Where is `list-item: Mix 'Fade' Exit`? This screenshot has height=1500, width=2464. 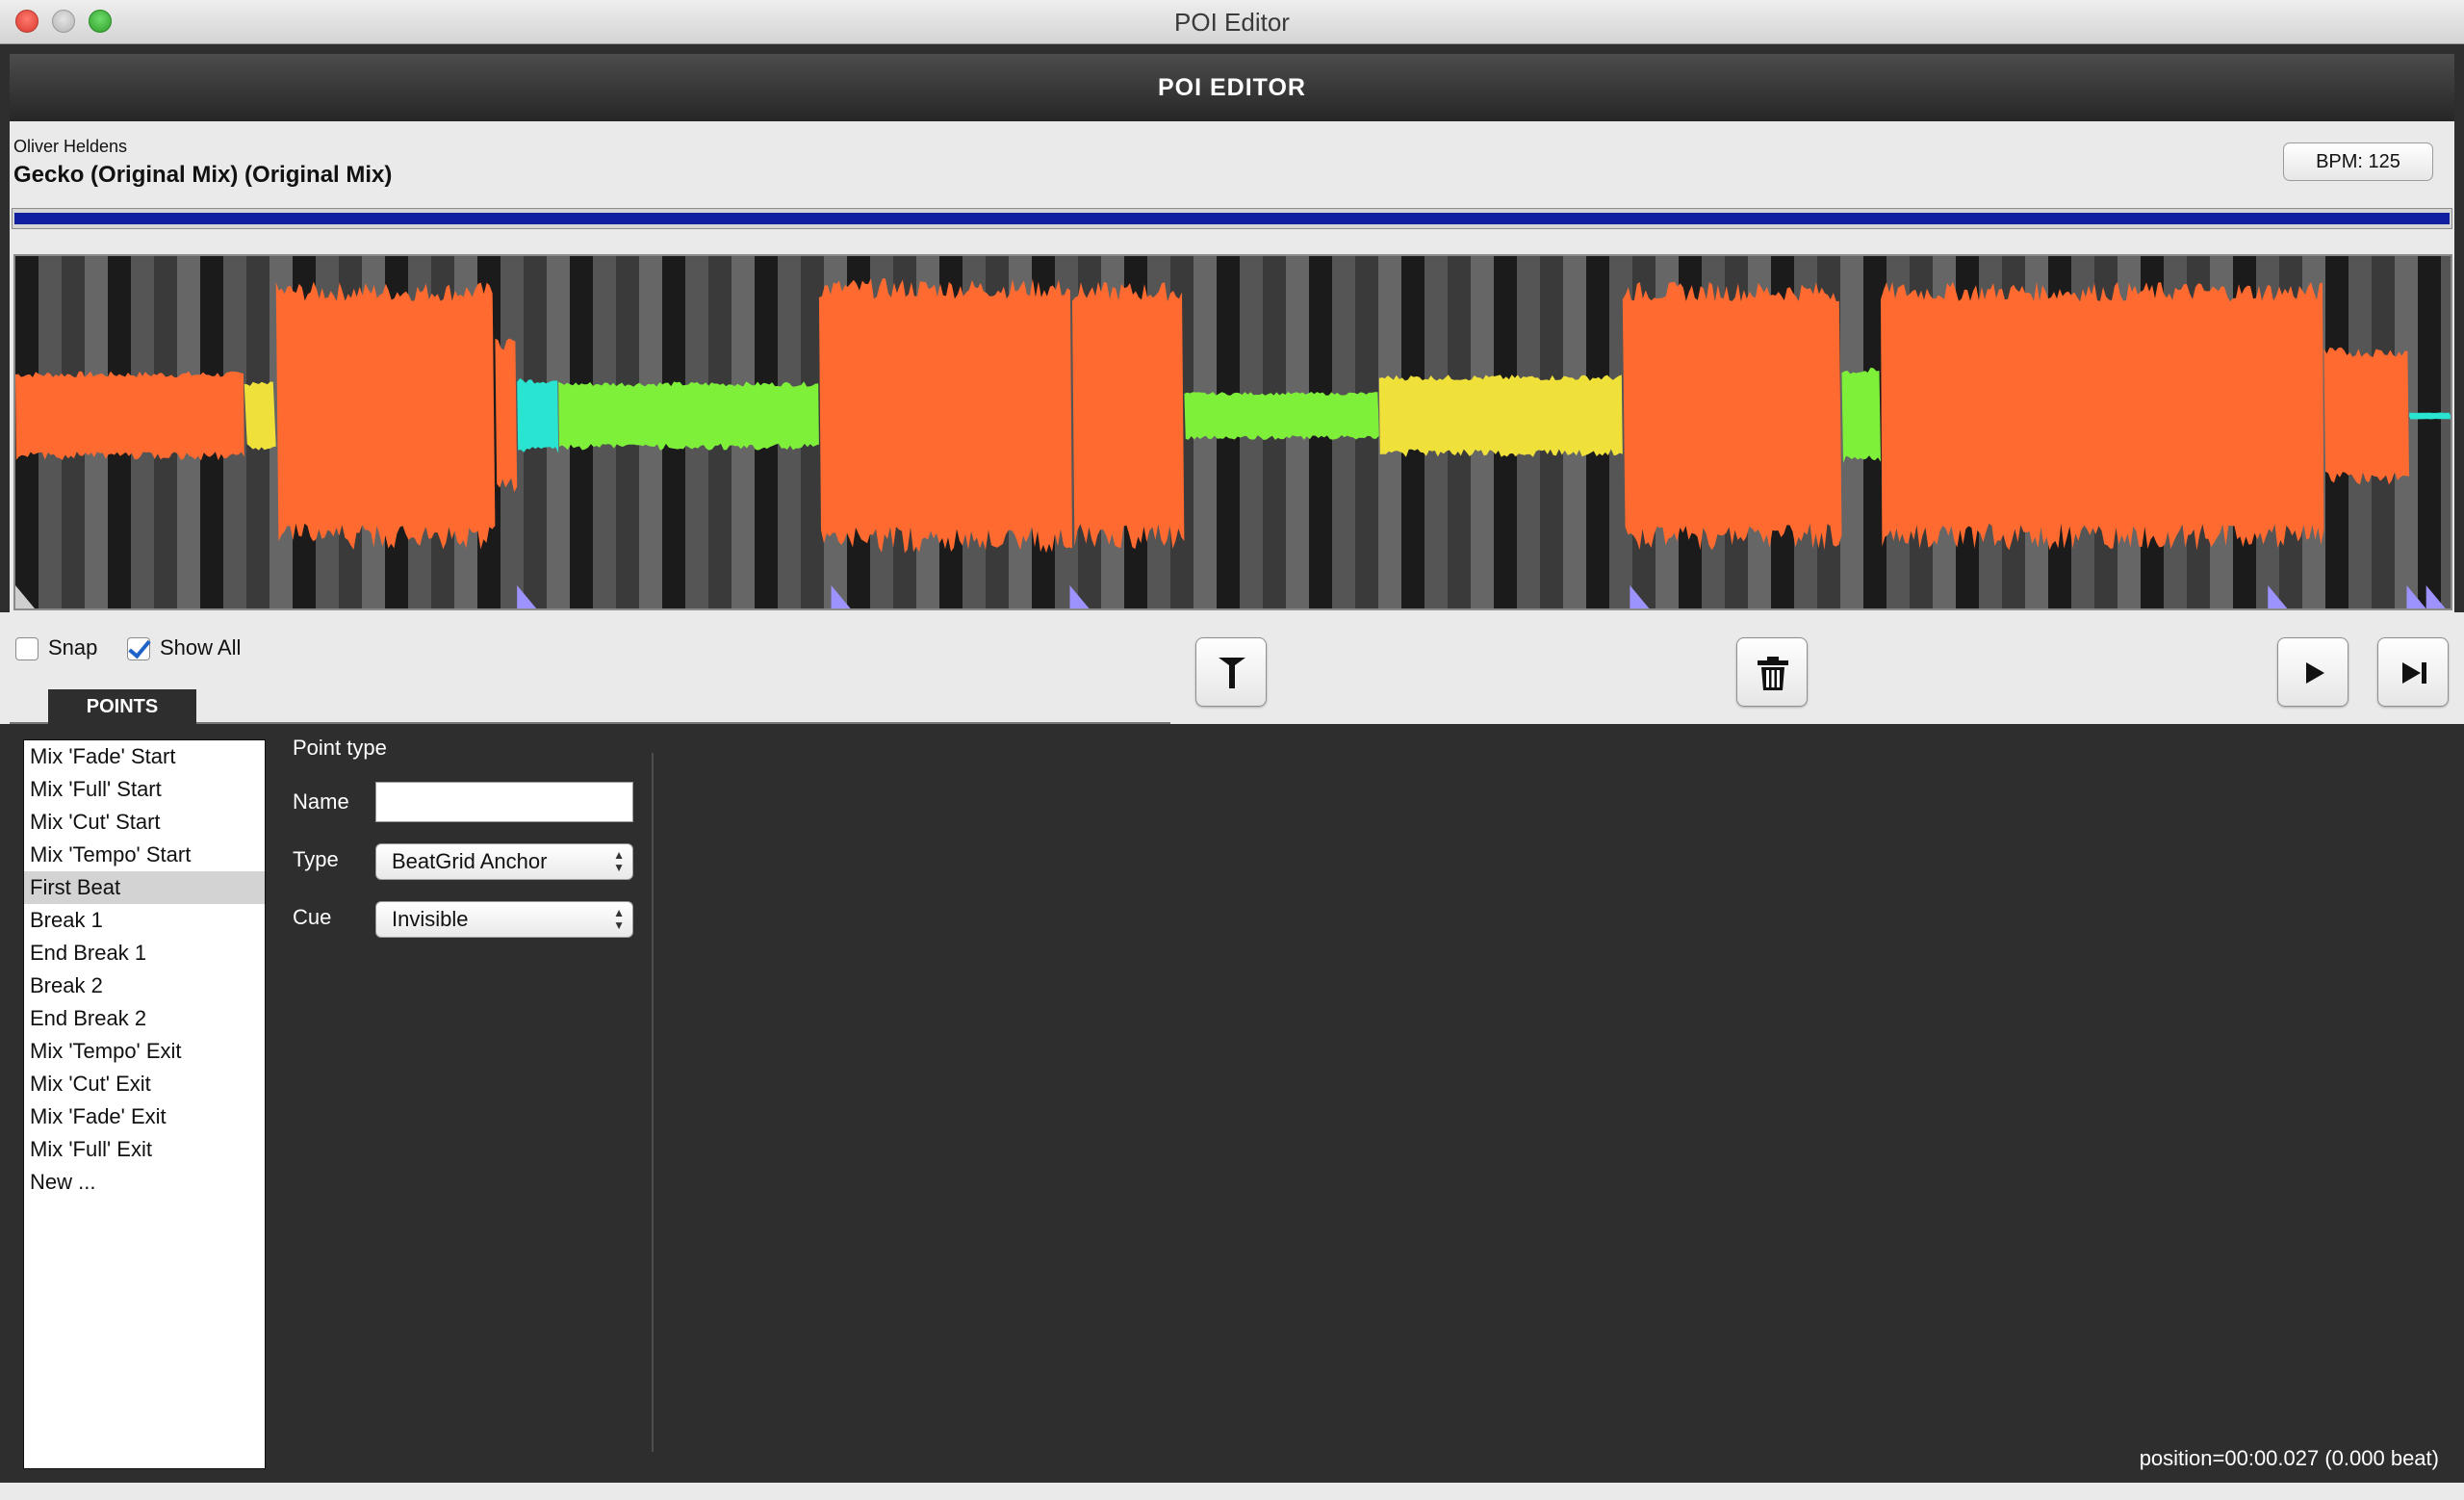
list-item: Mix 'Fade' Exit is located at coordinates (144, 1116).